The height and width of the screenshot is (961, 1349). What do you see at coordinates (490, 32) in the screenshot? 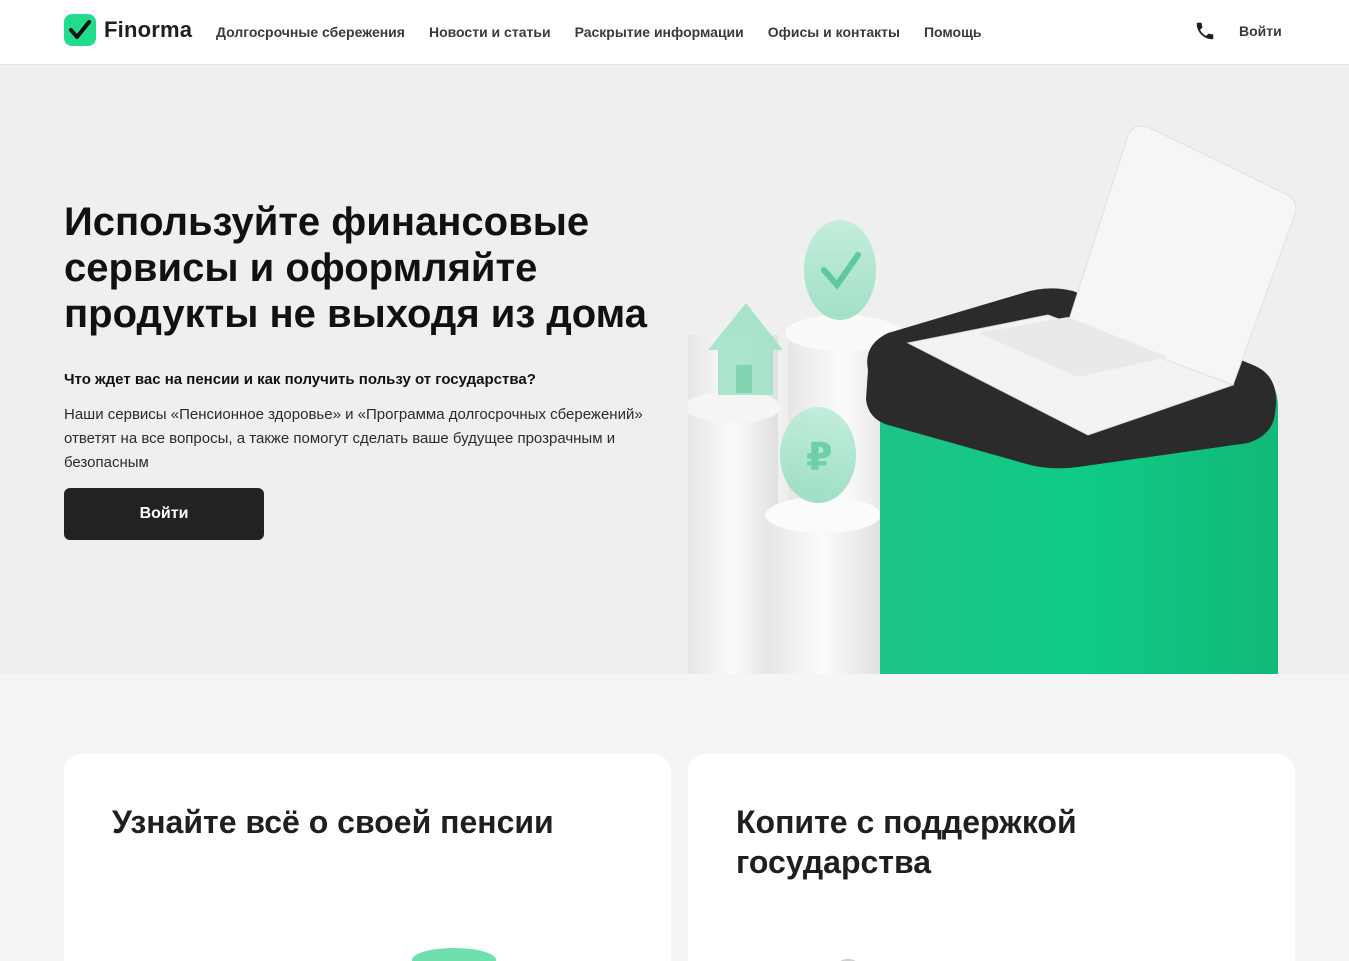
I see `nav-item-news: Новости и статьи` at bounding box center [490, 32].